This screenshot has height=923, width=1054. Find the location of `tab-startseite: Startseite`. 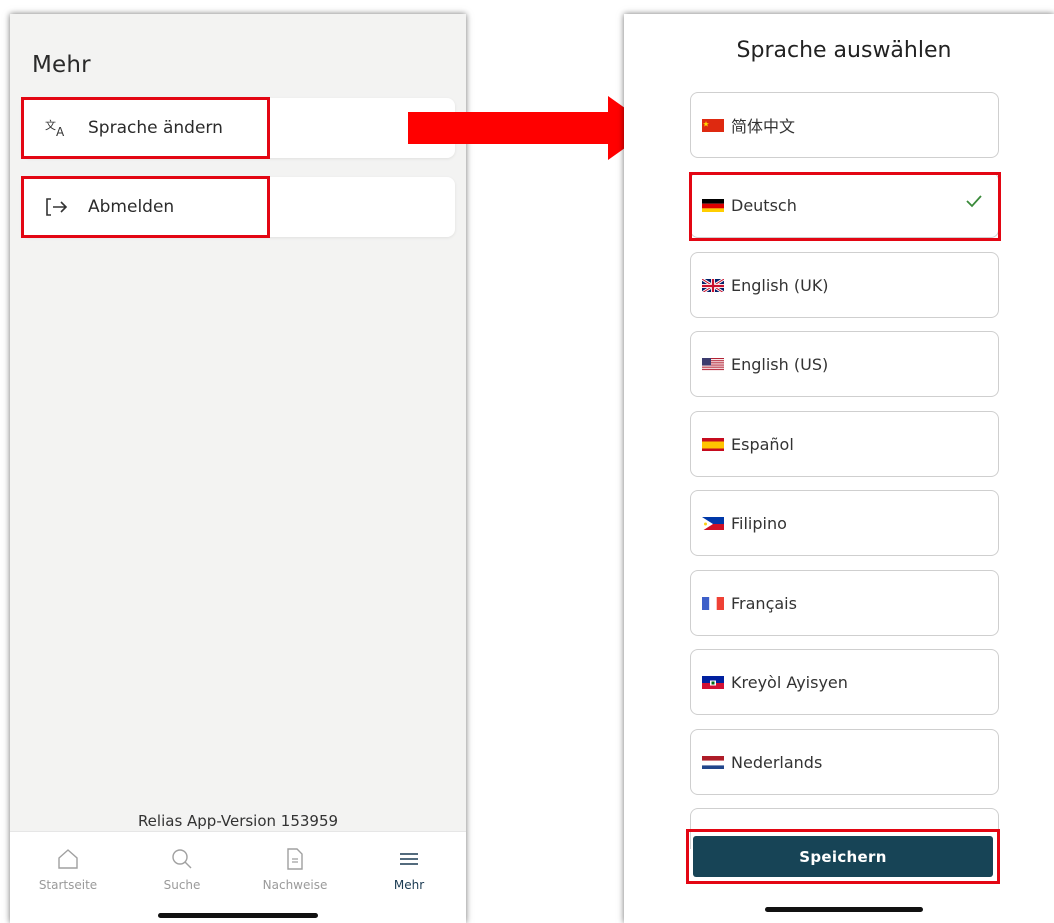

tab-startseite: Startseite is located at coordinates (68, 869).